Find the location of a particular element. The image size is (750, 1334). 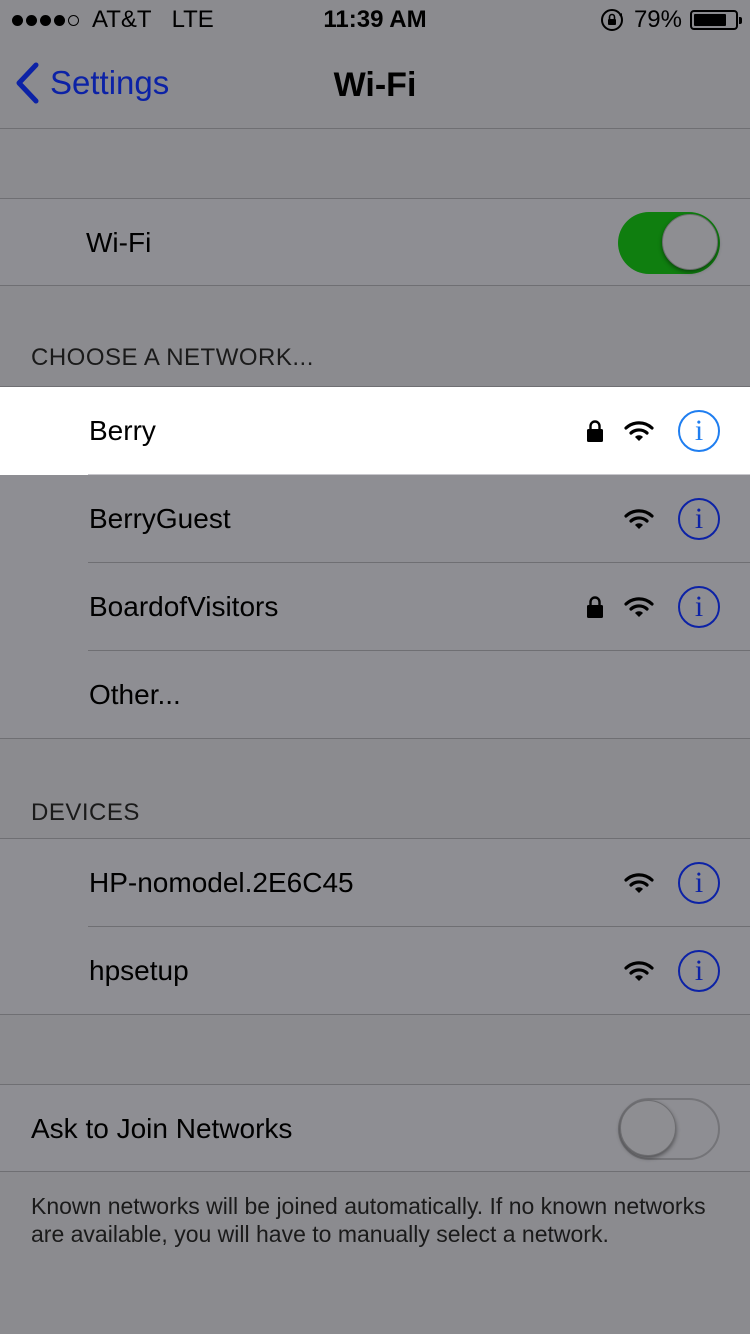

ask-to-join-group: Ask to Join Networks is located at coordinates (375, 1128).